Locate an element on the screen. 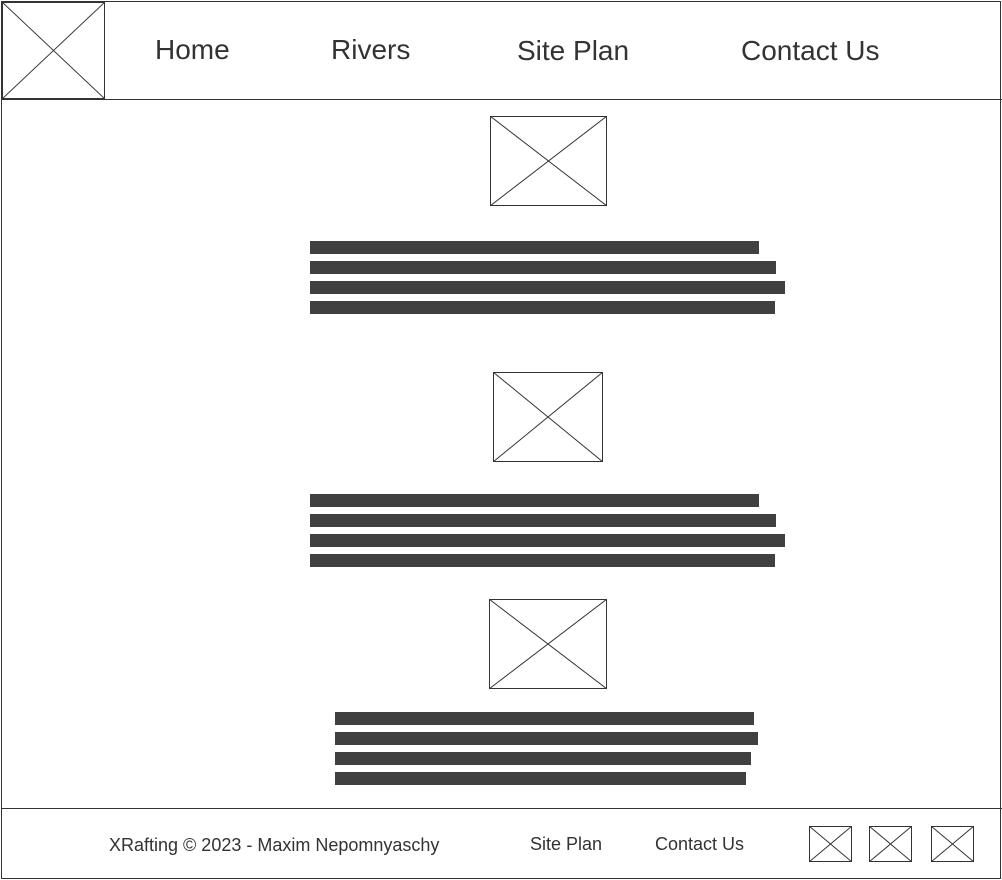  nav-home-link: Home is located at coordinates (192, 50).